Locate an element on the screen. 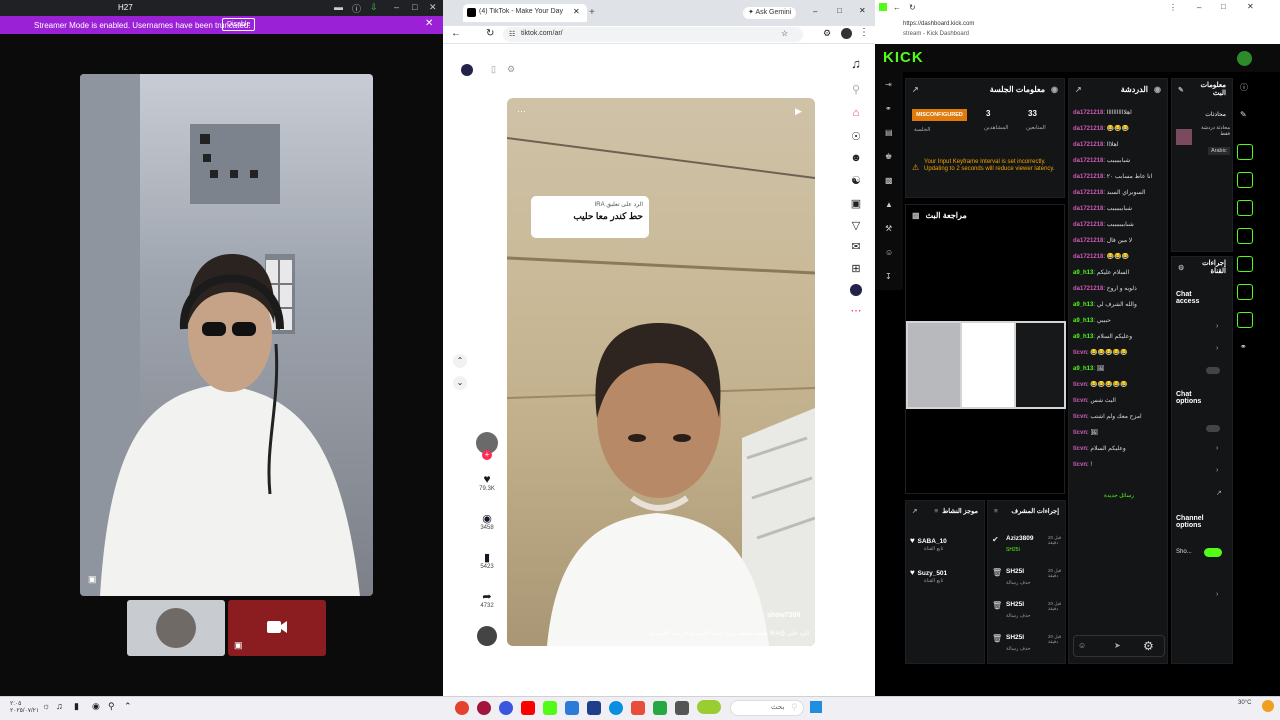 The image size is (1280, 720). chrome-taskbar-icon is located at coordinates (462, 708).